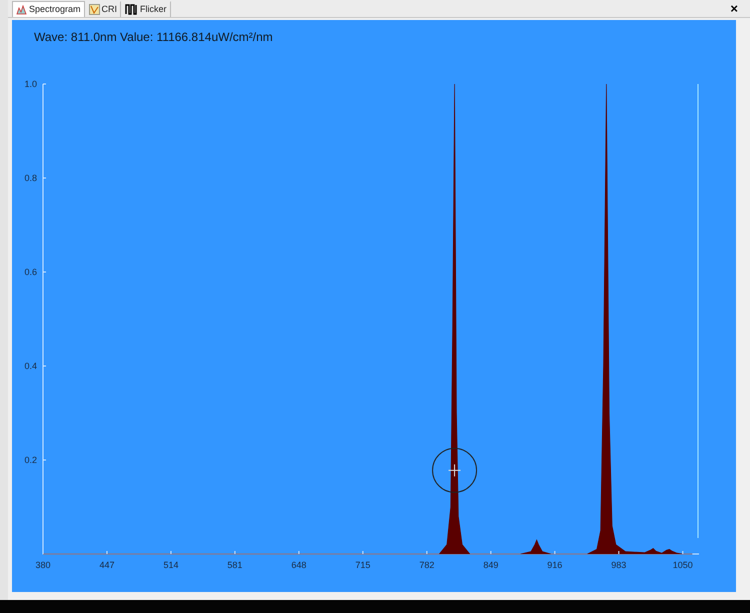 This screenshot has height=613, width=750. I want to click on x-tick-label: 782, so click(426, 565).